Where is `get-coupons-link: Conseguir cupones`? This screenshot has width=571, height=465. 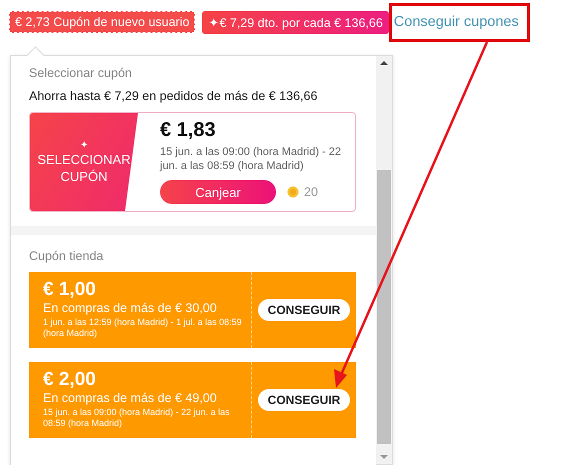
get-coupons-link: Conseguir cupones is located at coordinates (456, 22).